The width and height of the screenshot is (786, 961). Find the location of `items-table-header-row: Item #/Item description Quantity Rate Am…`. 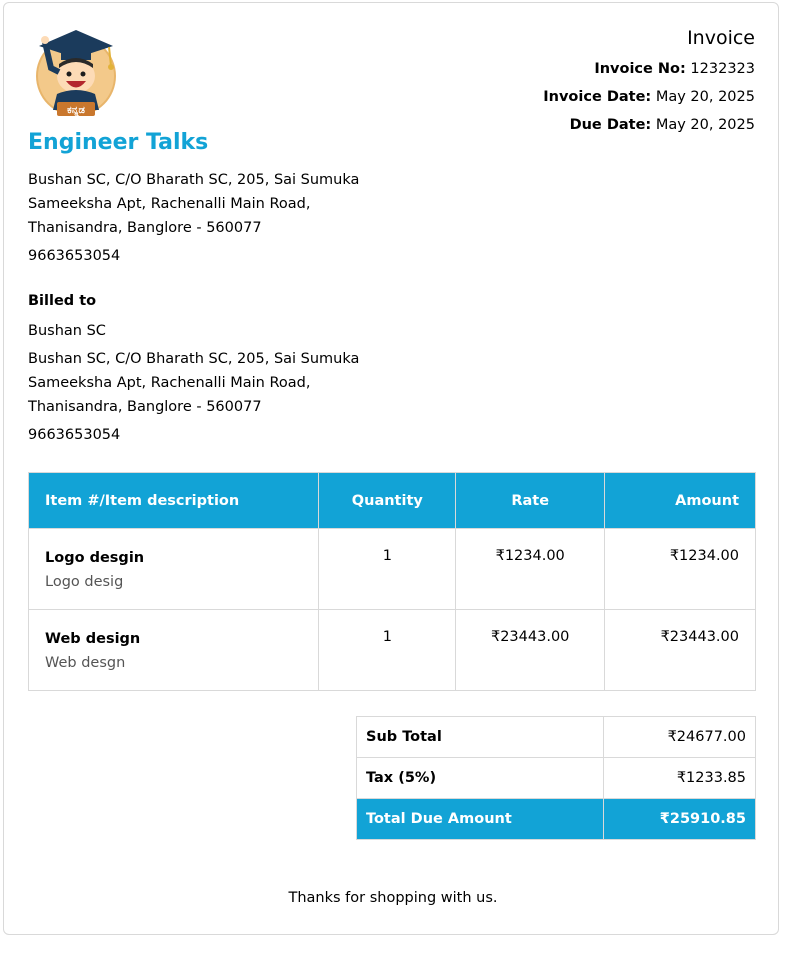

items-table-header-row: Item #/Item description Quantity Rate Am… is located at coordinates (391, 500).